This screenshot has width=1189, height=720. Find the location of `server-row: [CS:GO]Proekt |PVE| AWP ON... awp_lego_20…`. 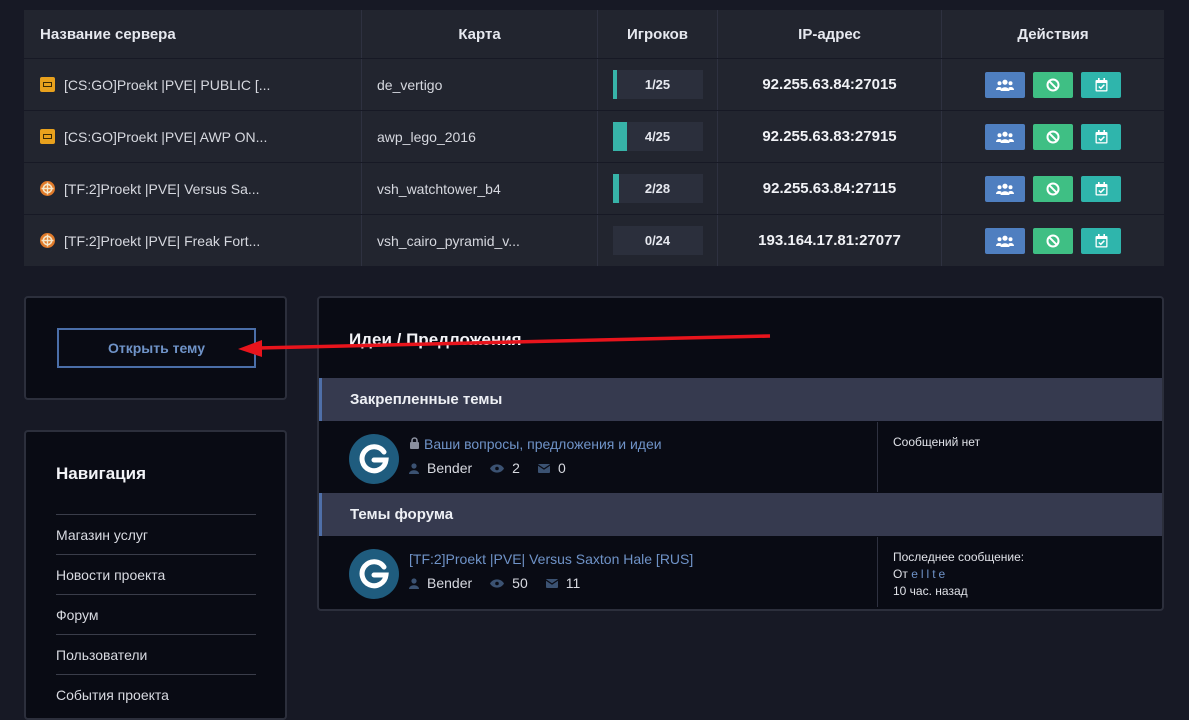

server-row: [CS:GO]Proekt |PVE| AWP ON... awp_lego_20… is located at coordinates (594, 136).